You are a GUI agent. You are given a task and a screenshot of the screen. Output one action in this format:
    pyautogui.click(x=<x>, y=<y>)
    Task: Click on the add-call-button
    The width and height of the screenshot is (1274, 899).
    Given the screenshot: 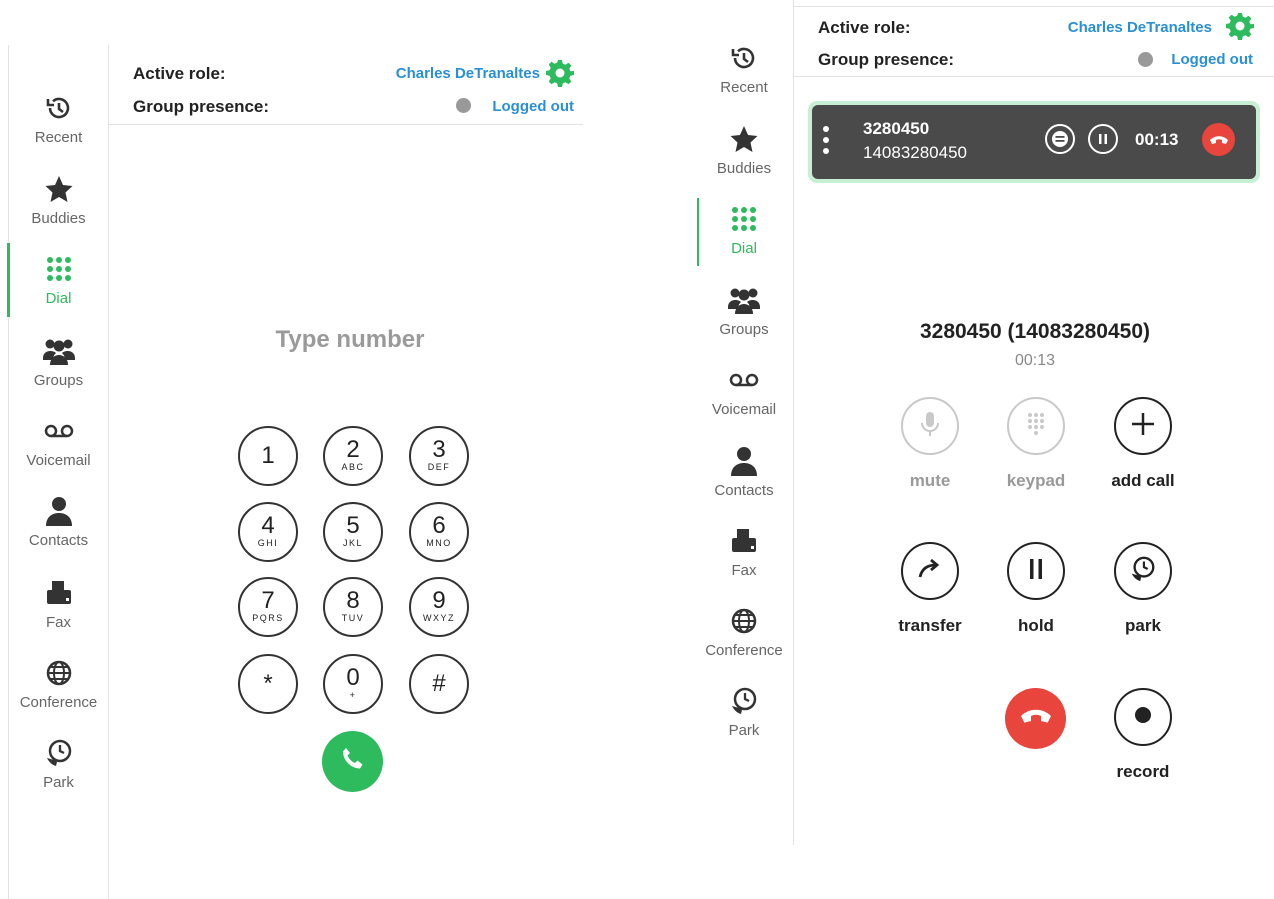 What is the action you would take?
    pyautogui.click(x=1143, y=426)
    